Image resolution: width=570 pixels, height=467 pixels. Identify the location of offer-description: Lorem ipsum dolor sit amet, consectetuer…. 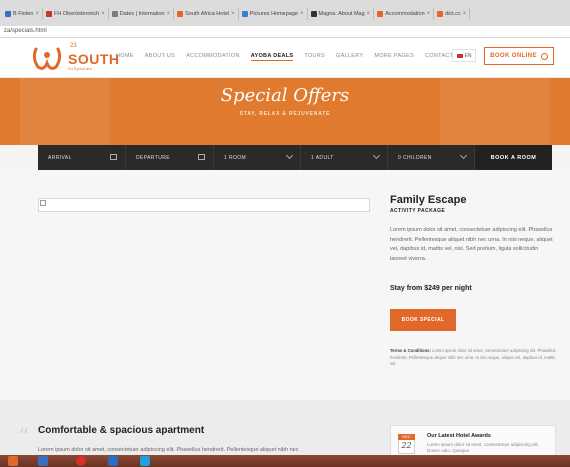
(471, 244).